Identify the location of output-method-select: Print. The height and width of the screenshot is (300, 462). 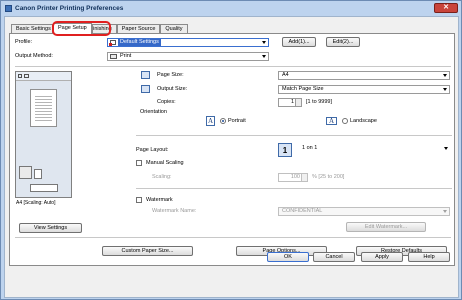
(188, 56).